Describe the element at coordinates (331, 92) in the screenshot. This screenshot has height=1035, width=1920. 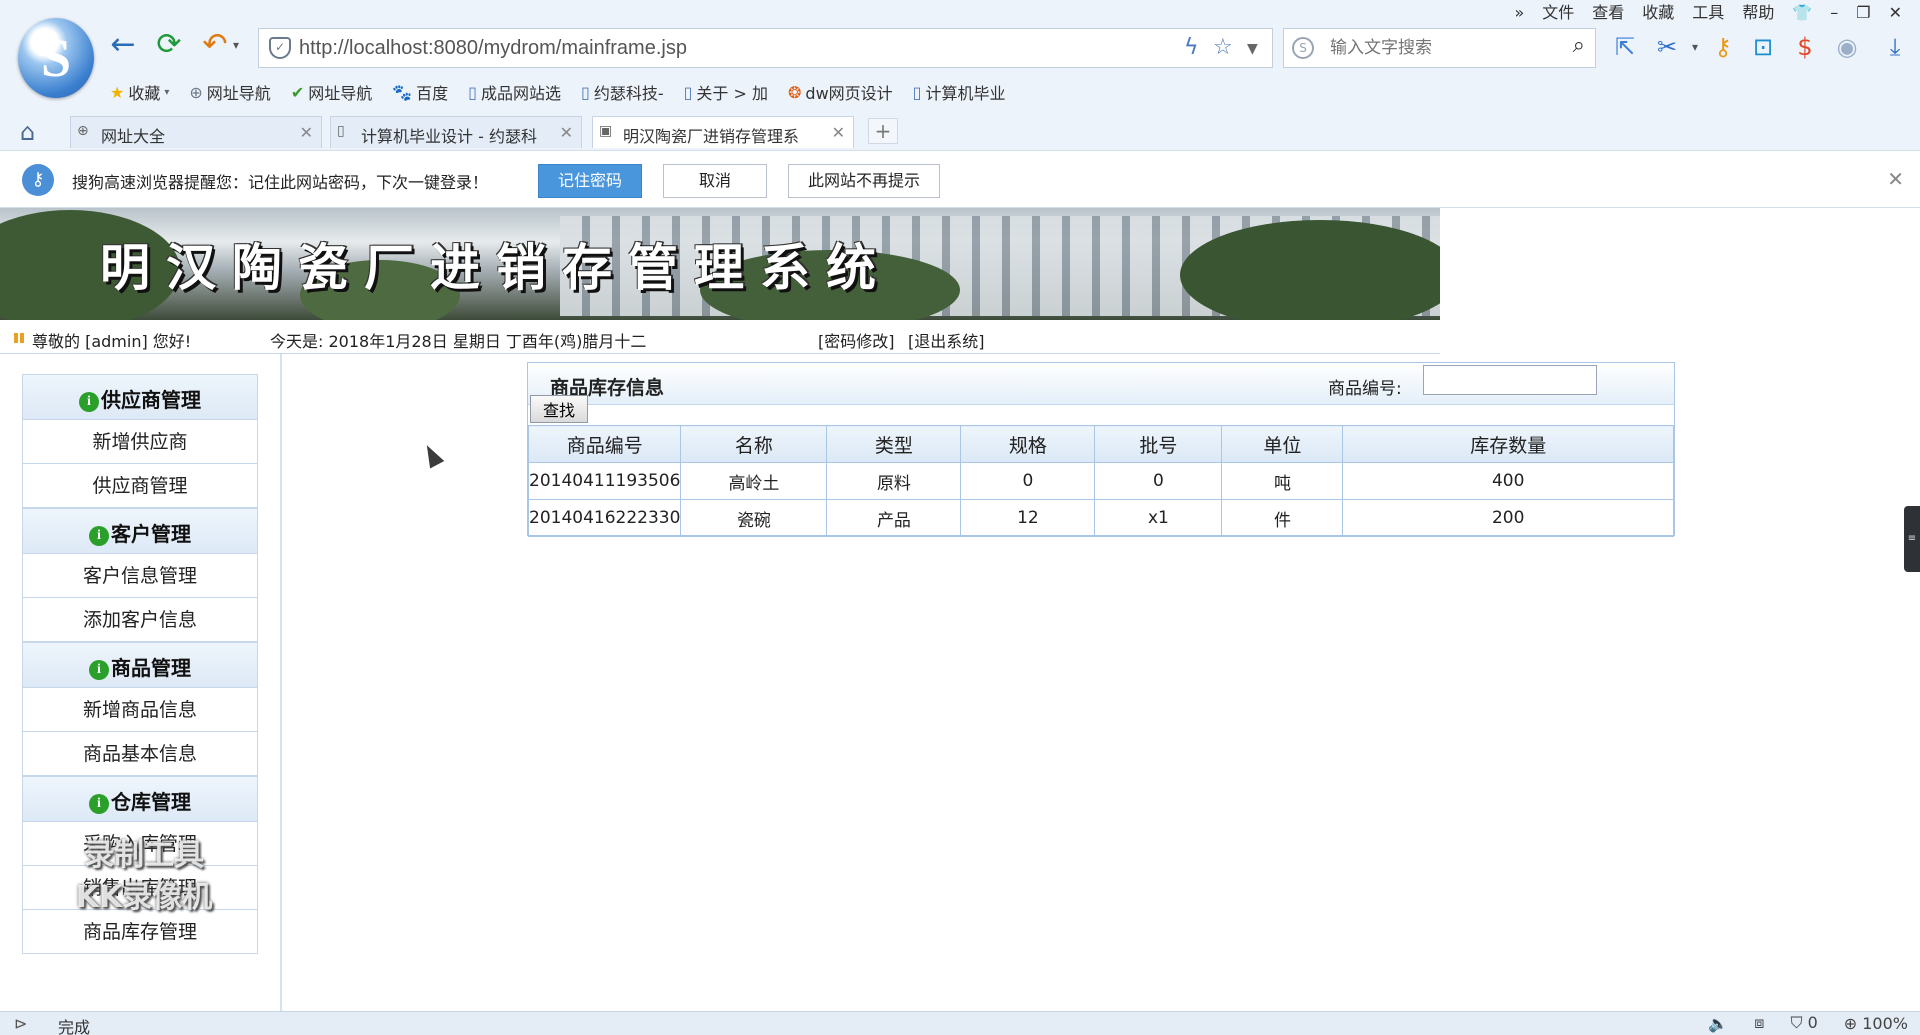
I see `bookmark-item: ✔ 网址导航` at that location.